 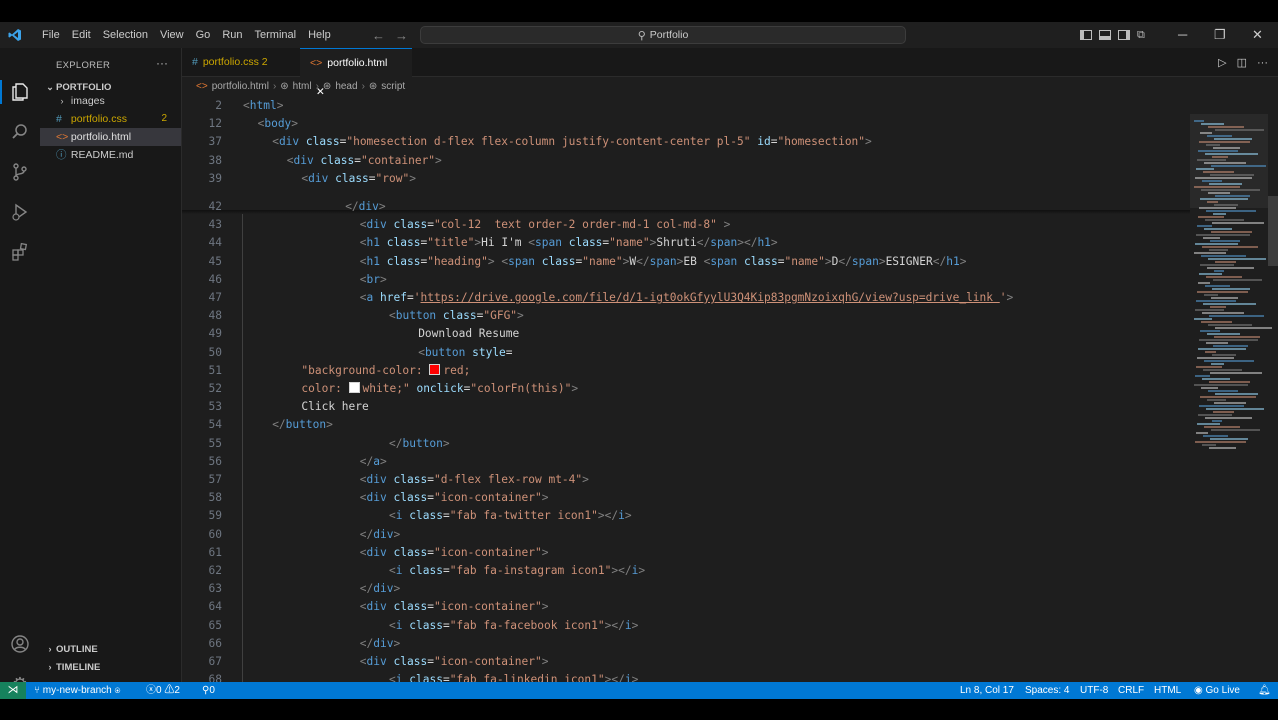 What do you see at coordinates (1131, 690) in the screenshot?
I see `line-endings: CRLF` at bounding box center [1131, 690].